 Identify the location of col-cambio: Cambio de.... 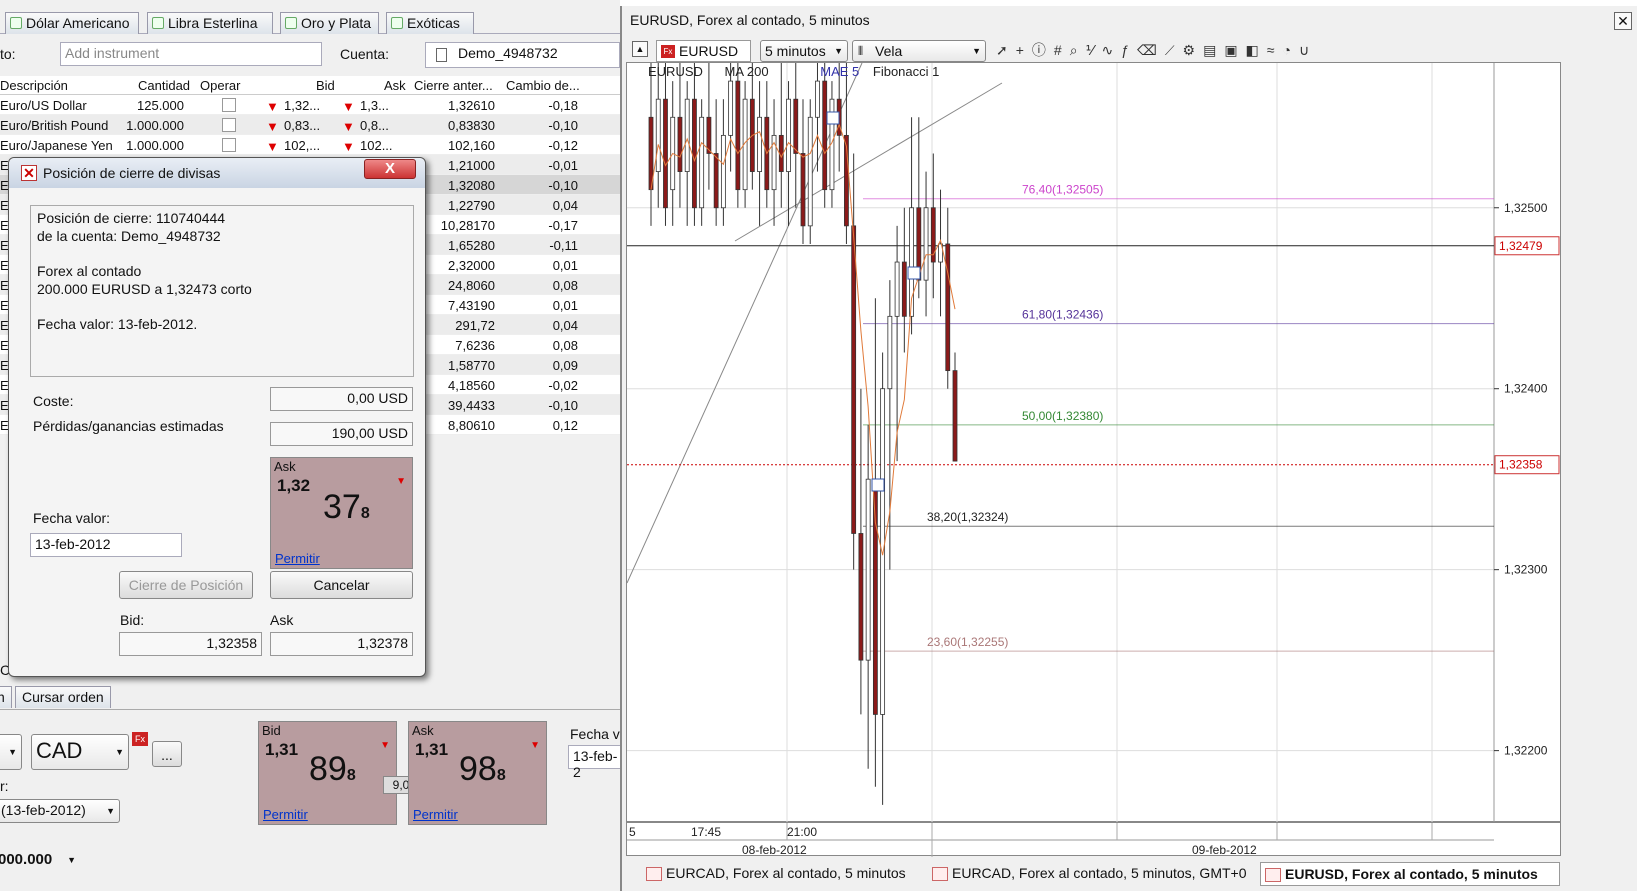
(543, 85).